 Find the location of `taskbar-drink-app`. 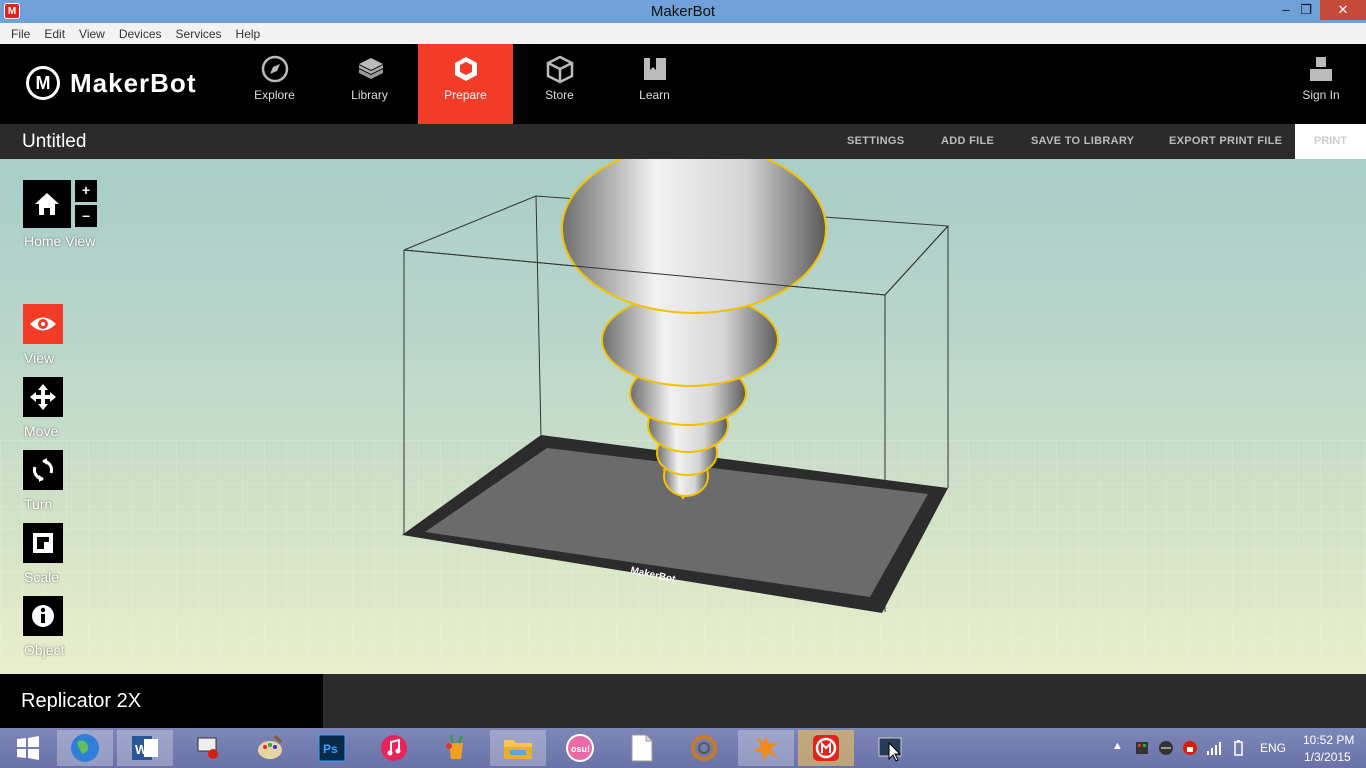

taskbar-drink-app is located at coordinates (456, 748).